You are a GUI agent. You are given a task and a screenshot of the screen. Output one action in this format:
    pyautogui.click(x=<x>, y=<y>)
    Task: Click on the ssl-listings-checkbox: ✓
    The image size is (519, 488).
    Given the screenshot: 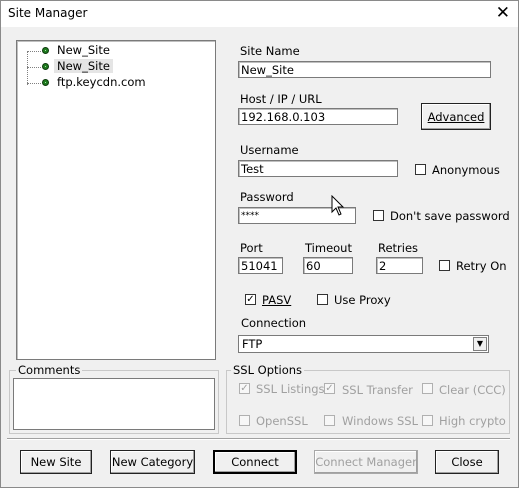 What is the action you would take?
    pyautogui.click(x=244, y=388)
    